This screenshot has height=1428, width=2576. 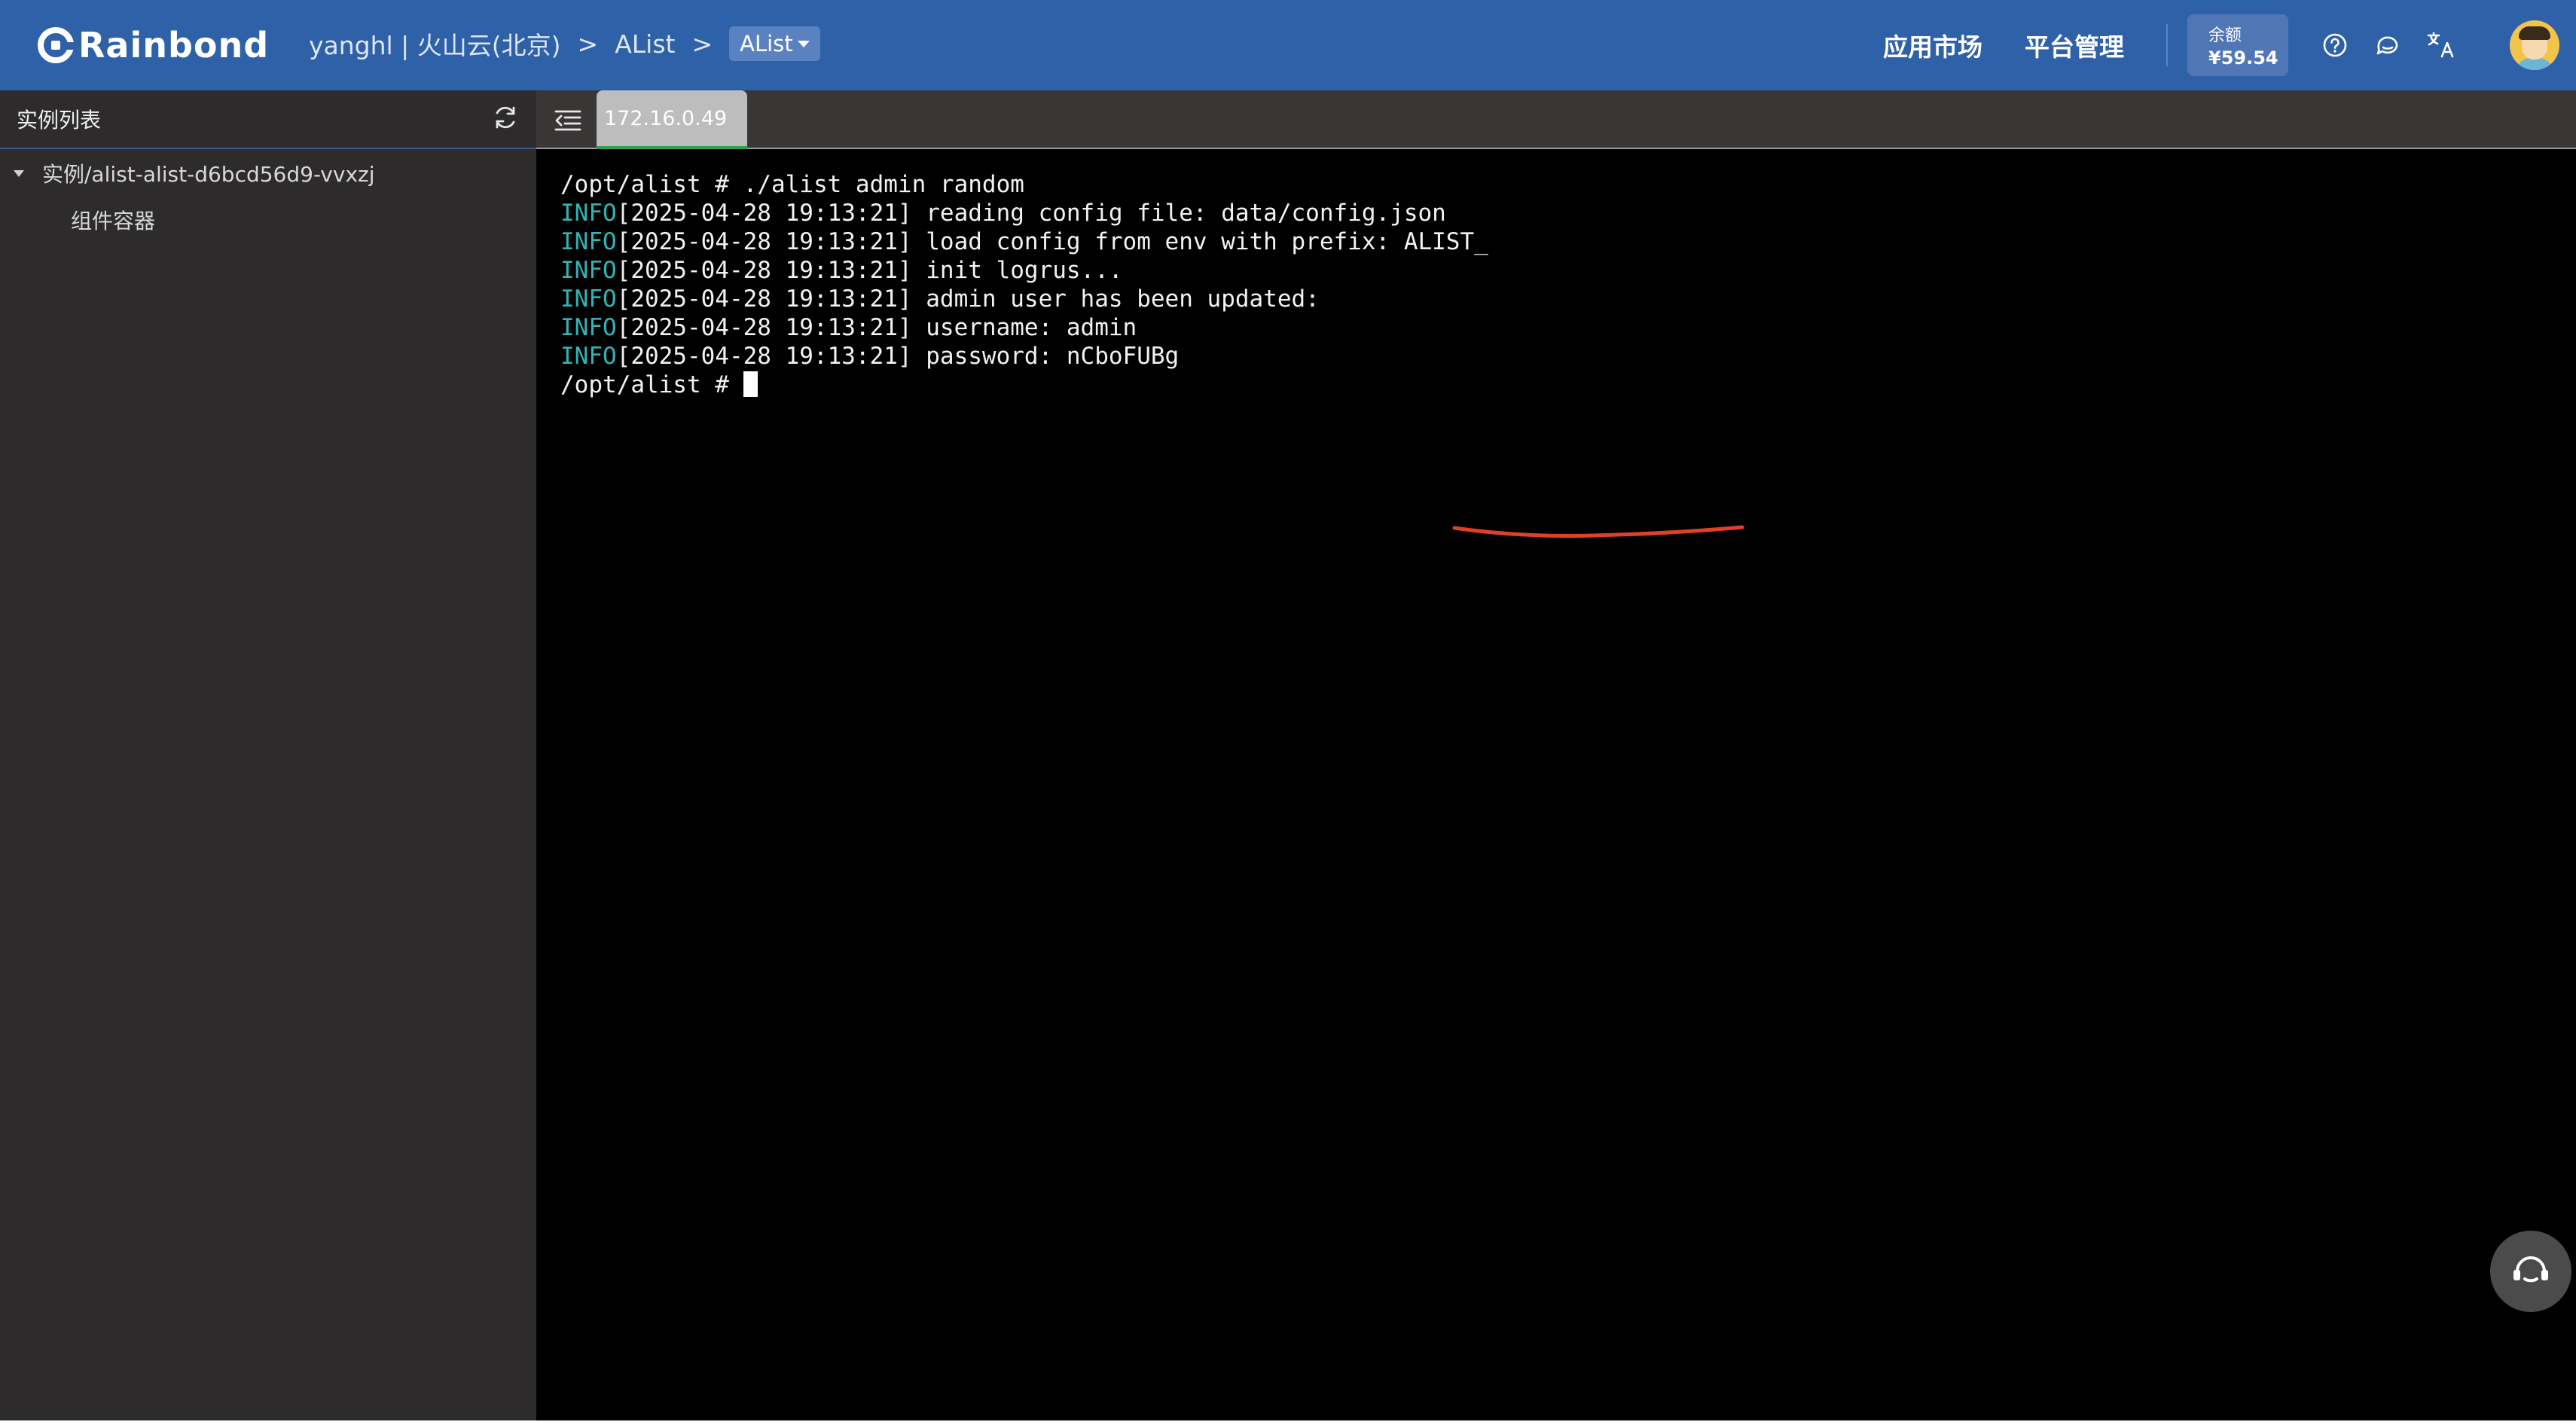 I want to click on rainbond-logo-icon, so click(x=56, y=45).